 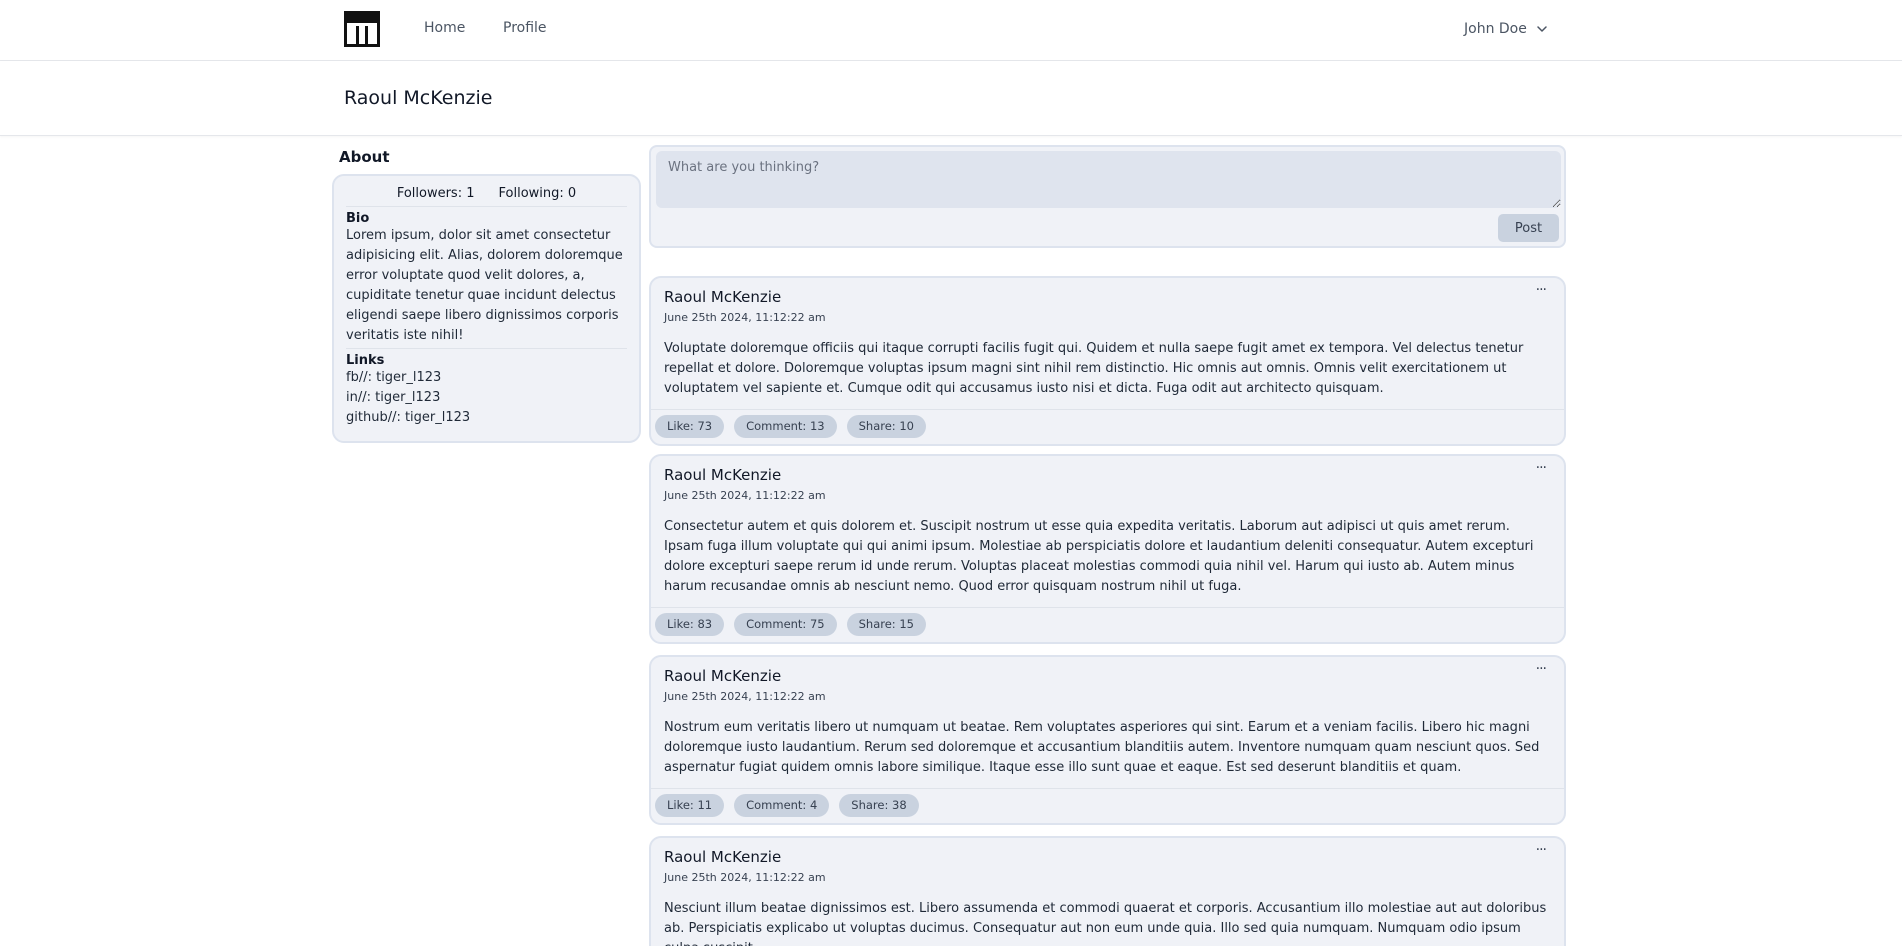 I want to click on user-menu-button: John Doe, so click(x=1506, y=29).